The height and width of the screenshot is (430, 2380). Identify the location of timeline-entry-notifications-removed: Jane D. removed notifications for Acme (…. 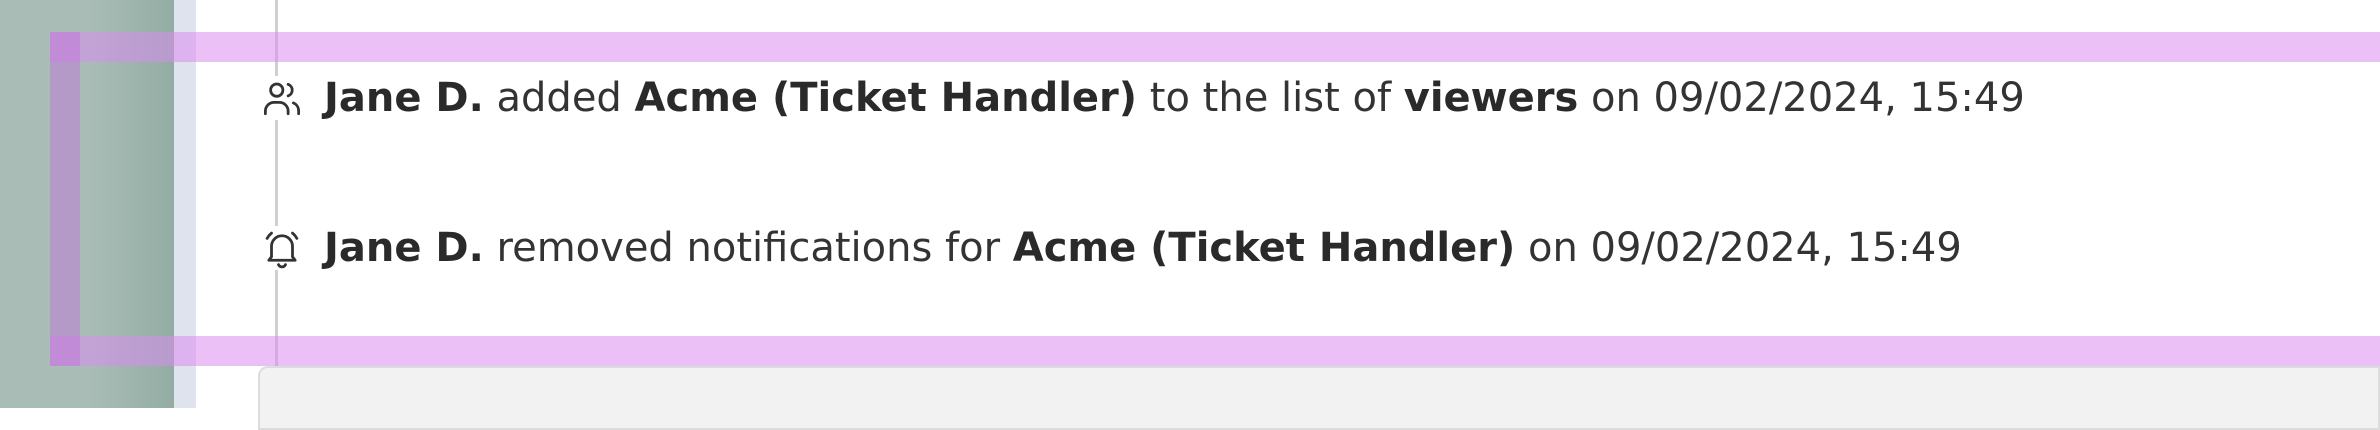
(1111, 248).